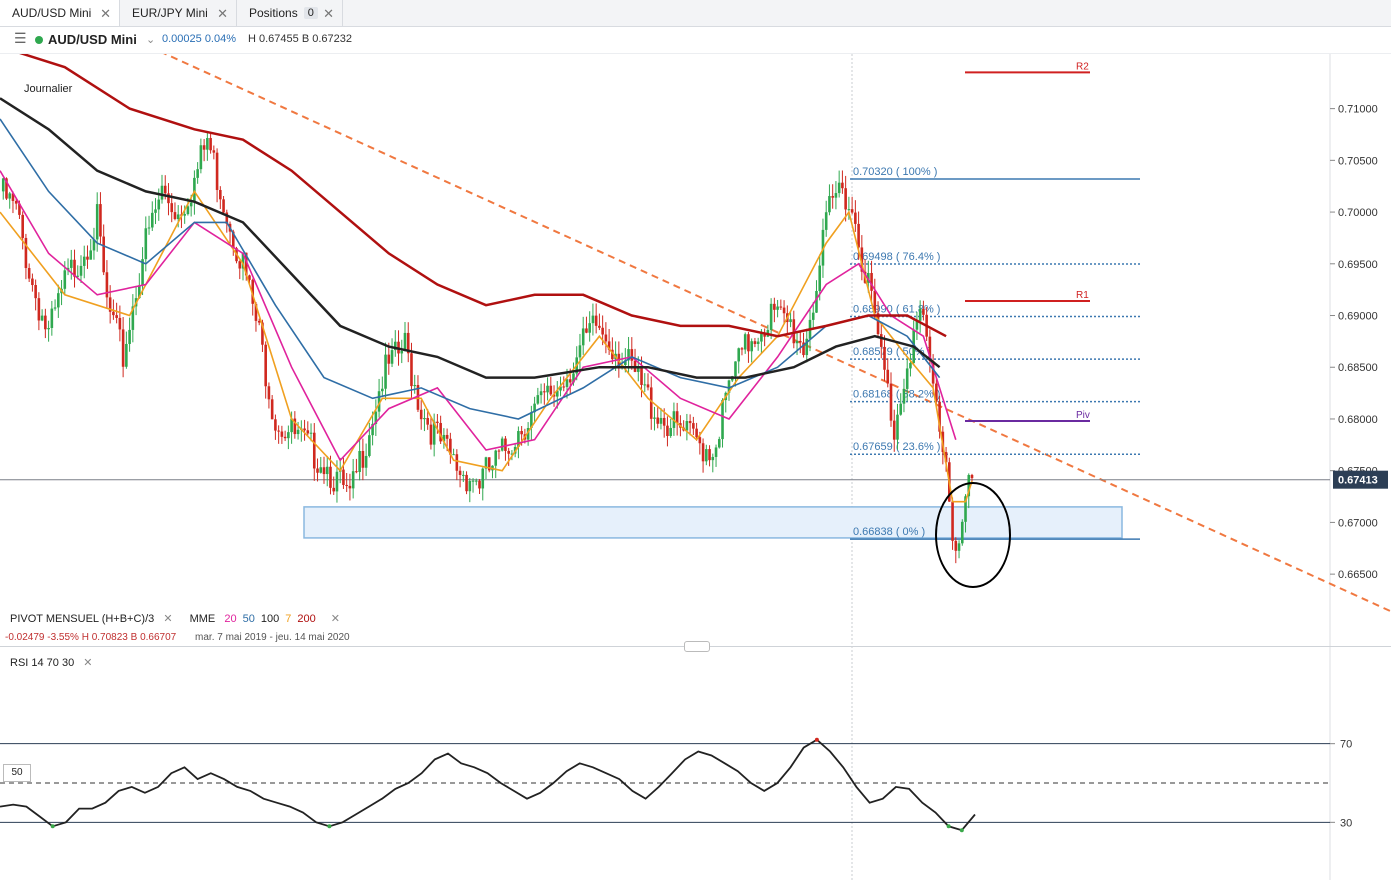  Describe the element at coordinates (488, 785) in the screenshot. I see `rsi-line` at that location.